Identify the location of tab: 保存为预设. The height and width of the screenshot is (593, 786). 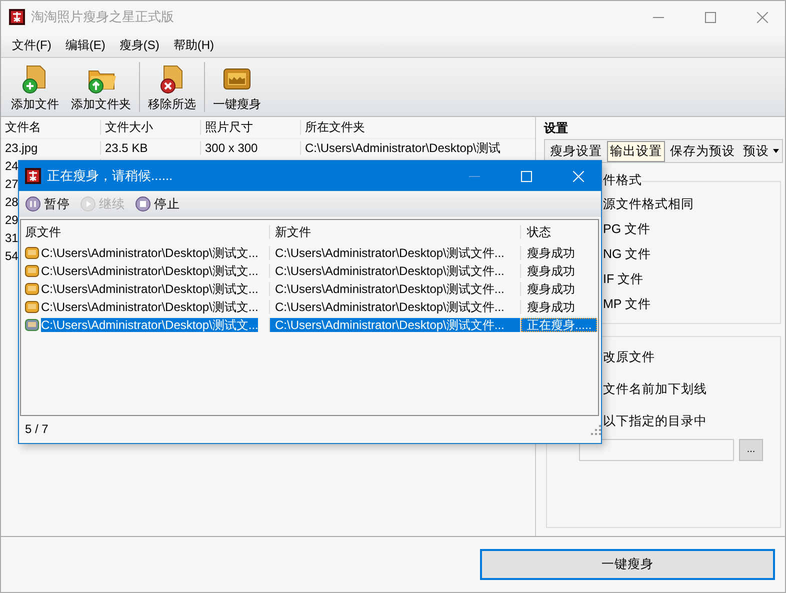
(702, 151).